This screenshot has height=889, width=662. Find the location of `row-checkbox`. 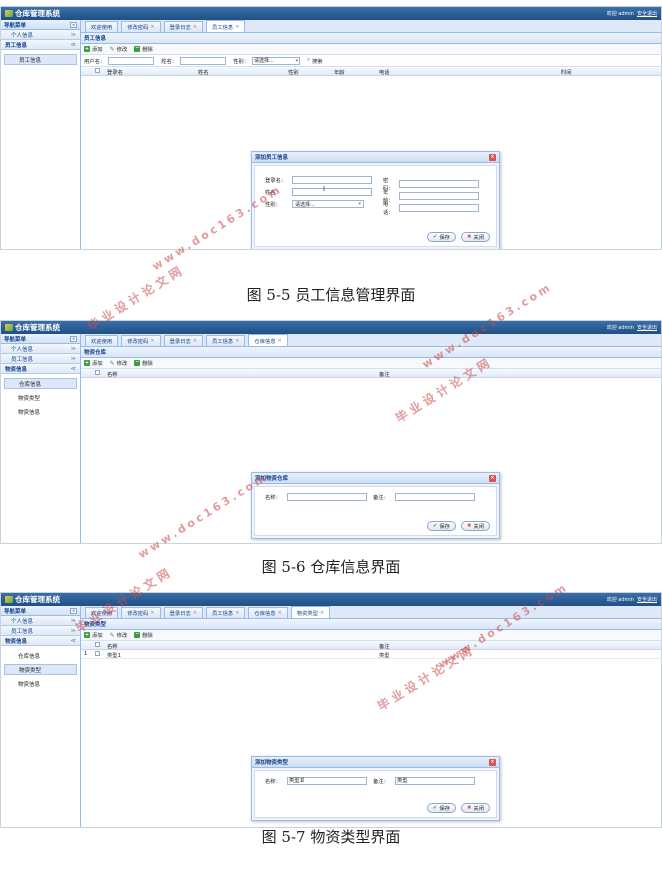

row-checkbox is located at coordinates (97, 653).